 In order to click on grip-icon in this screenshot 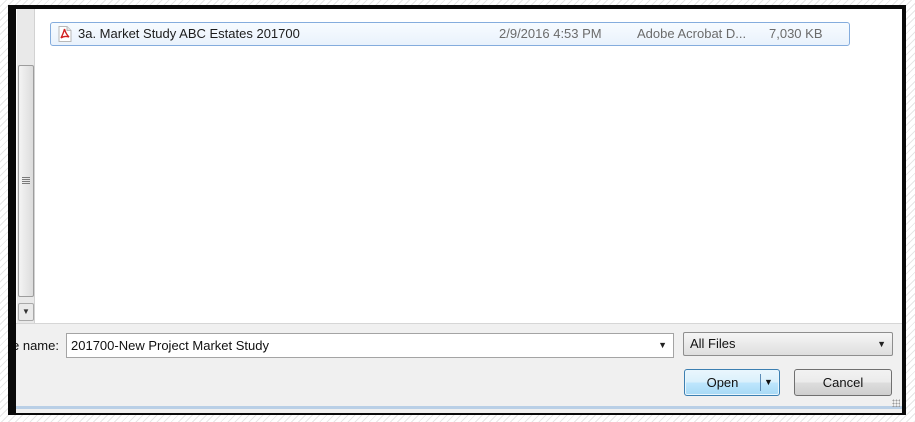, I will do `click(26, 180)`.